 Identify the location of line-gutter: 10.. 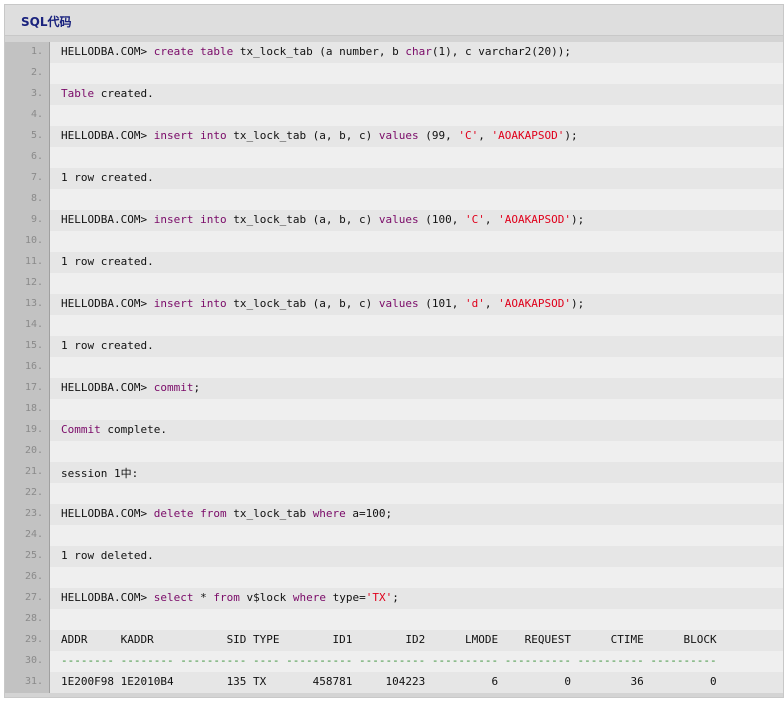
(27, 241).